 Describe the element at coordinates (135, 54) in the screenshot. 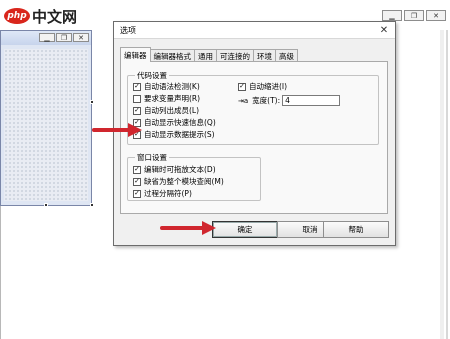

I see `tab-editor: 编辑器` at that location.